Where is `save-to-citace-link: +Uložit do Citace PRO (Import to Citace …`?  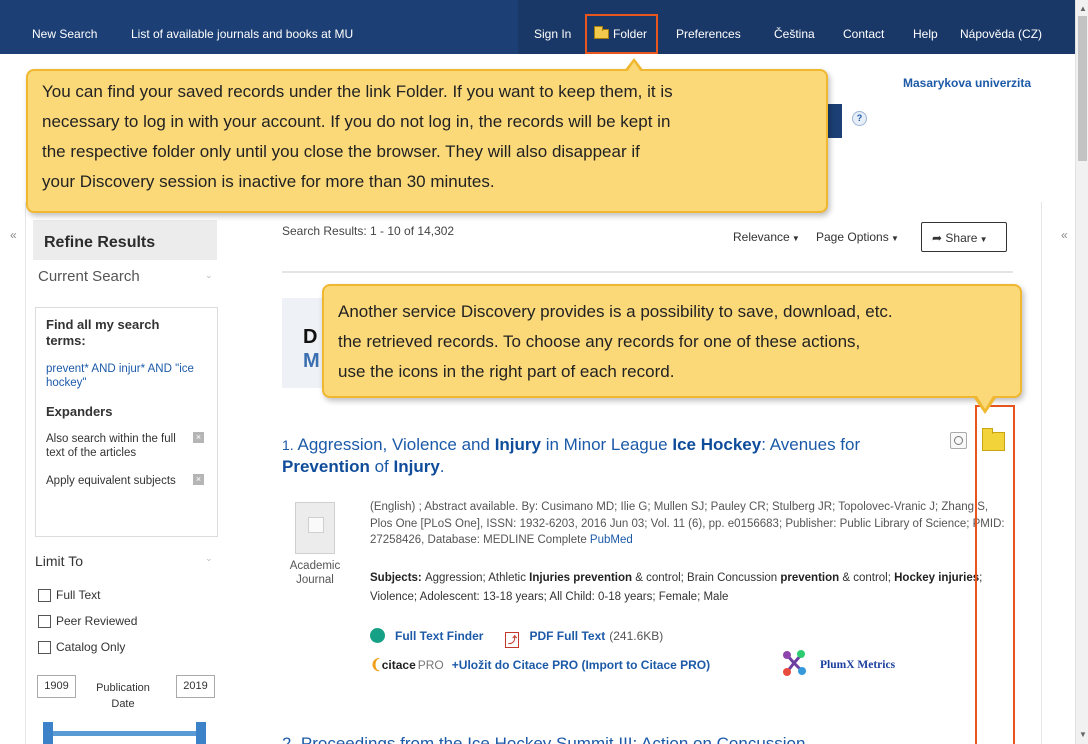 save-to-citace-link: +Uložit do Citace PRO (Import to Citace … is located at coordinates (581, 665).